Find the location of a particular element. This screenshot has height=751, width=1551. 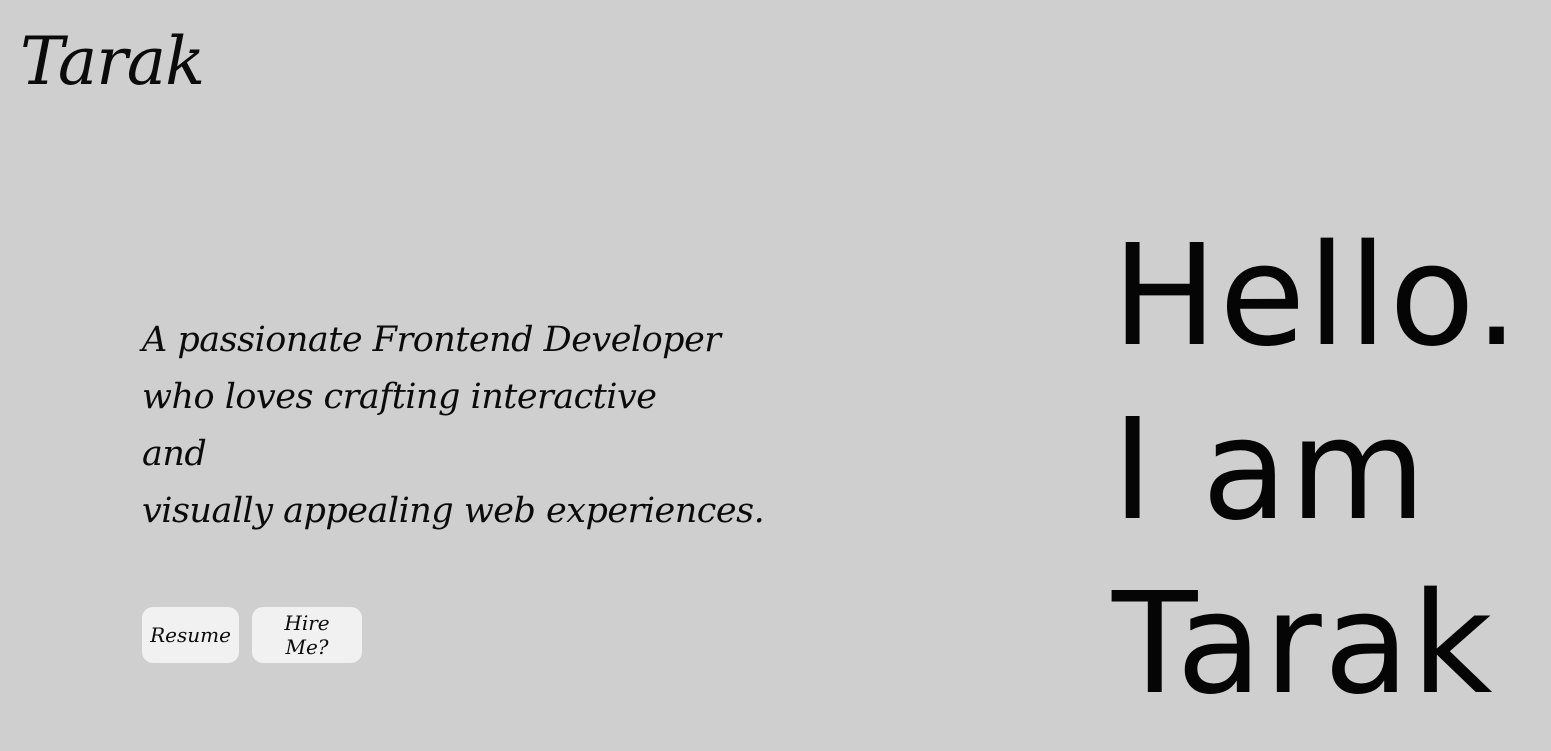

hero-line-hello: Hello. is located at coordinates (1316, 296).